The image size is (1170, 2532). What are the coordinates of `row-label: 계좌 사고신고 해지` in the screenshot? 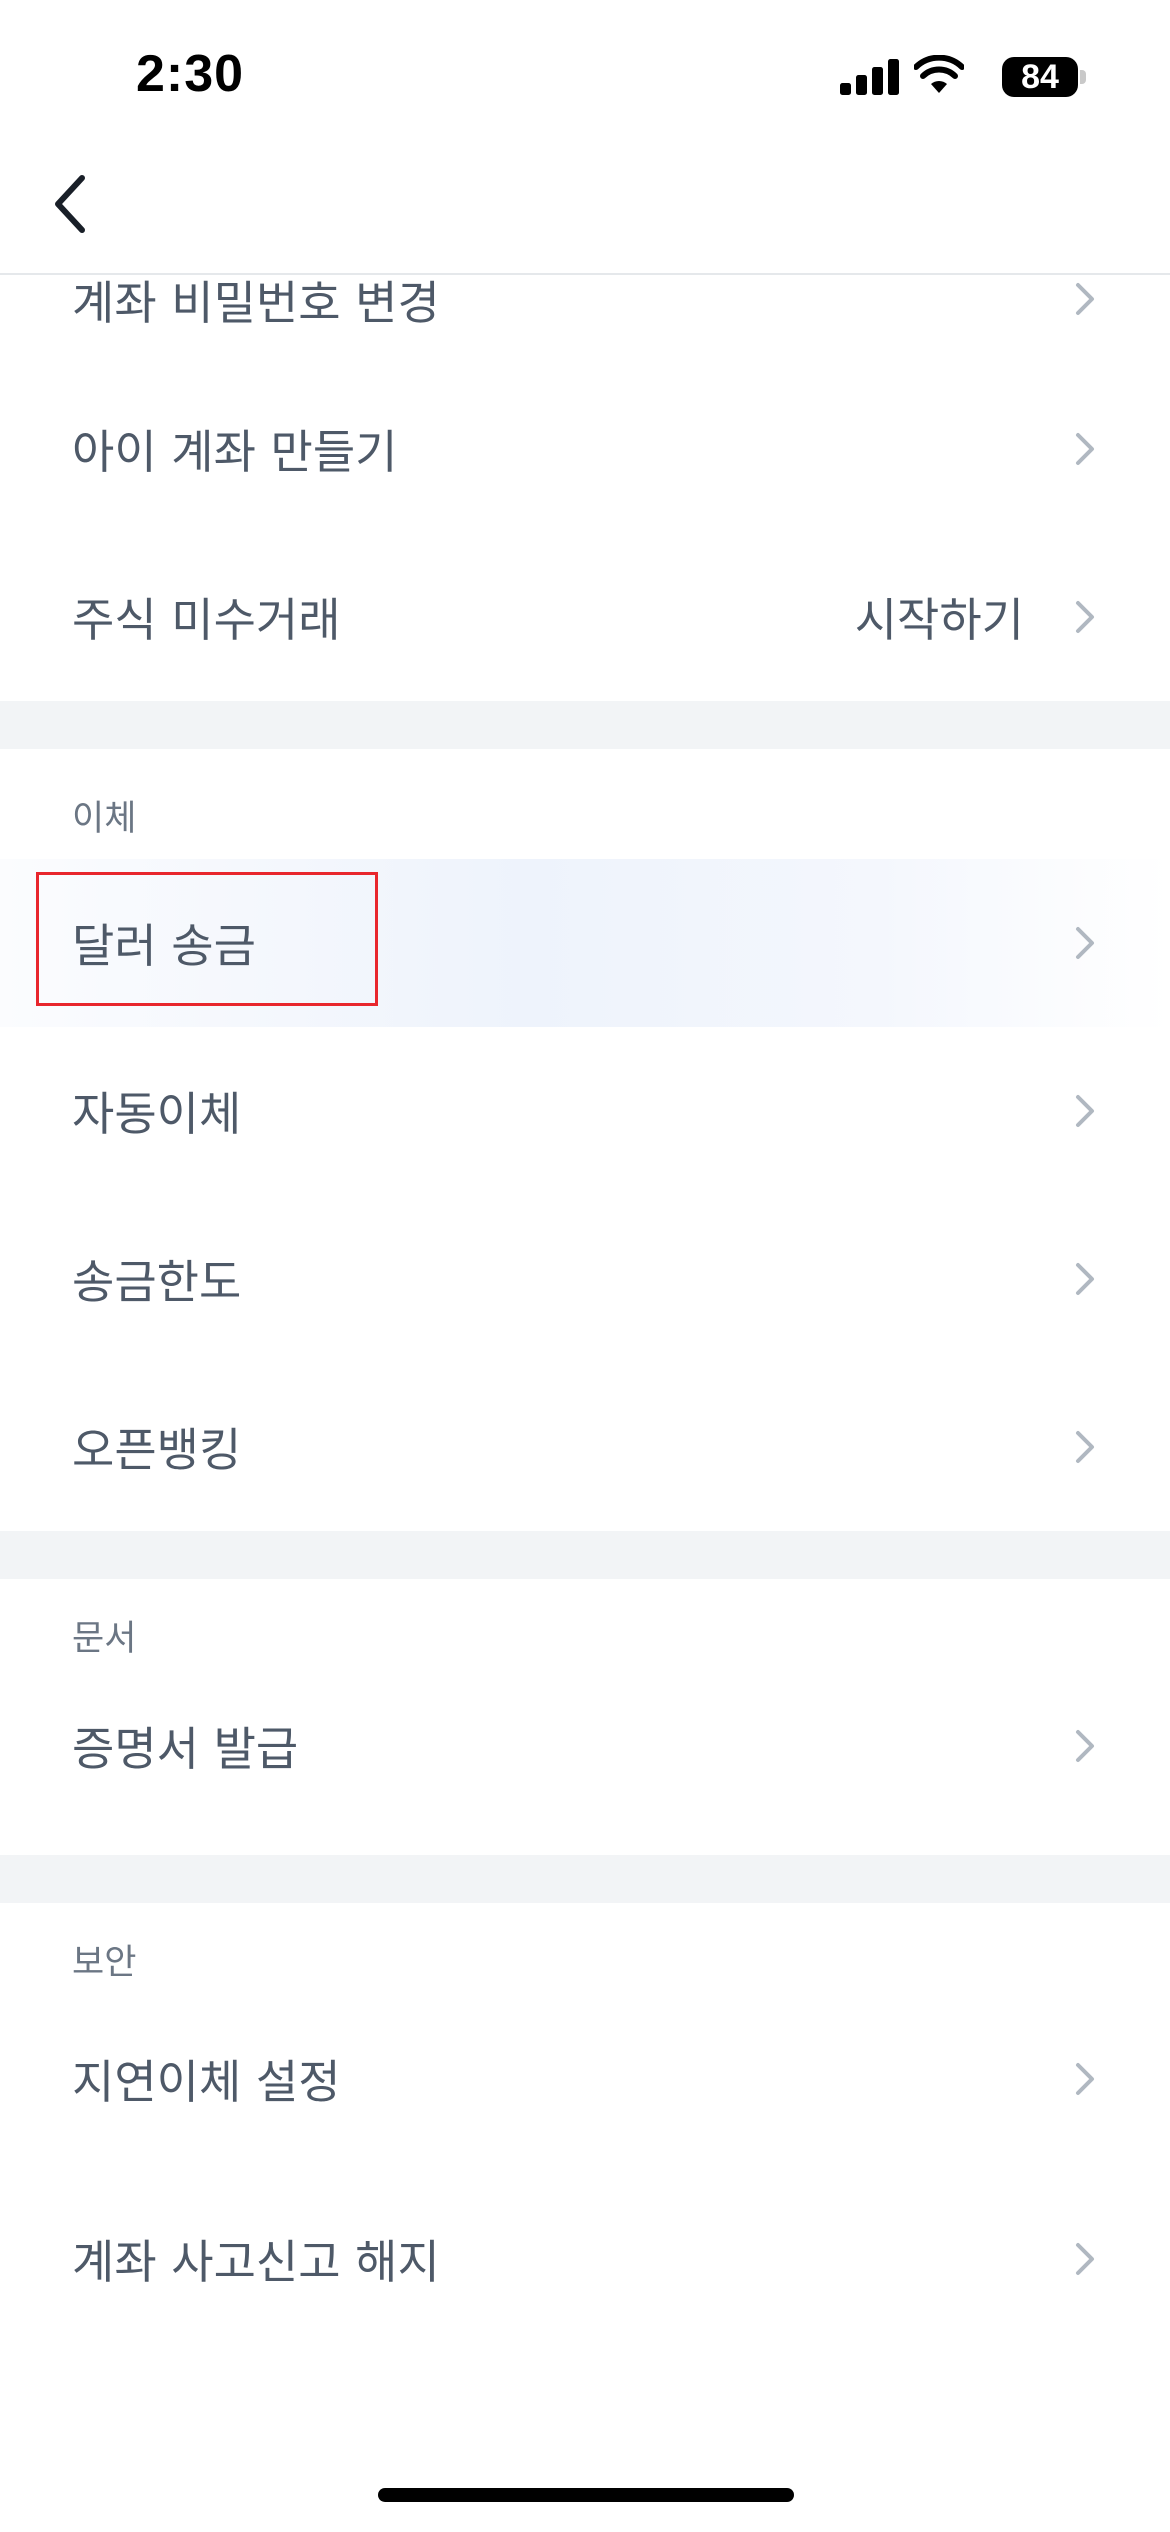 It's located at (256, 2262).